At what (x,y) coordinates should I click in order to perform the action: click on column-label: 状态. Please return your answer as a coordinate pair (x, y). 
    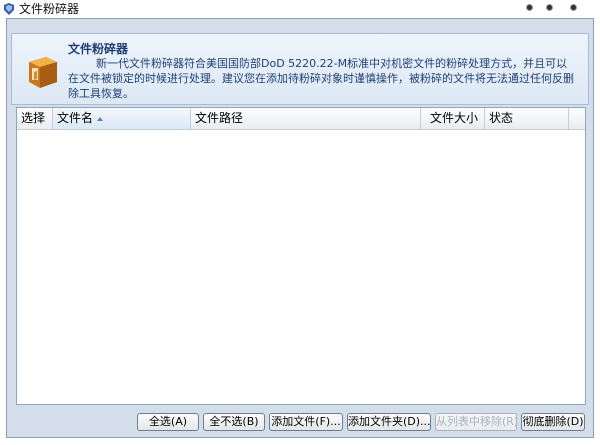
    Looking at the image, I should click on (501, 118).